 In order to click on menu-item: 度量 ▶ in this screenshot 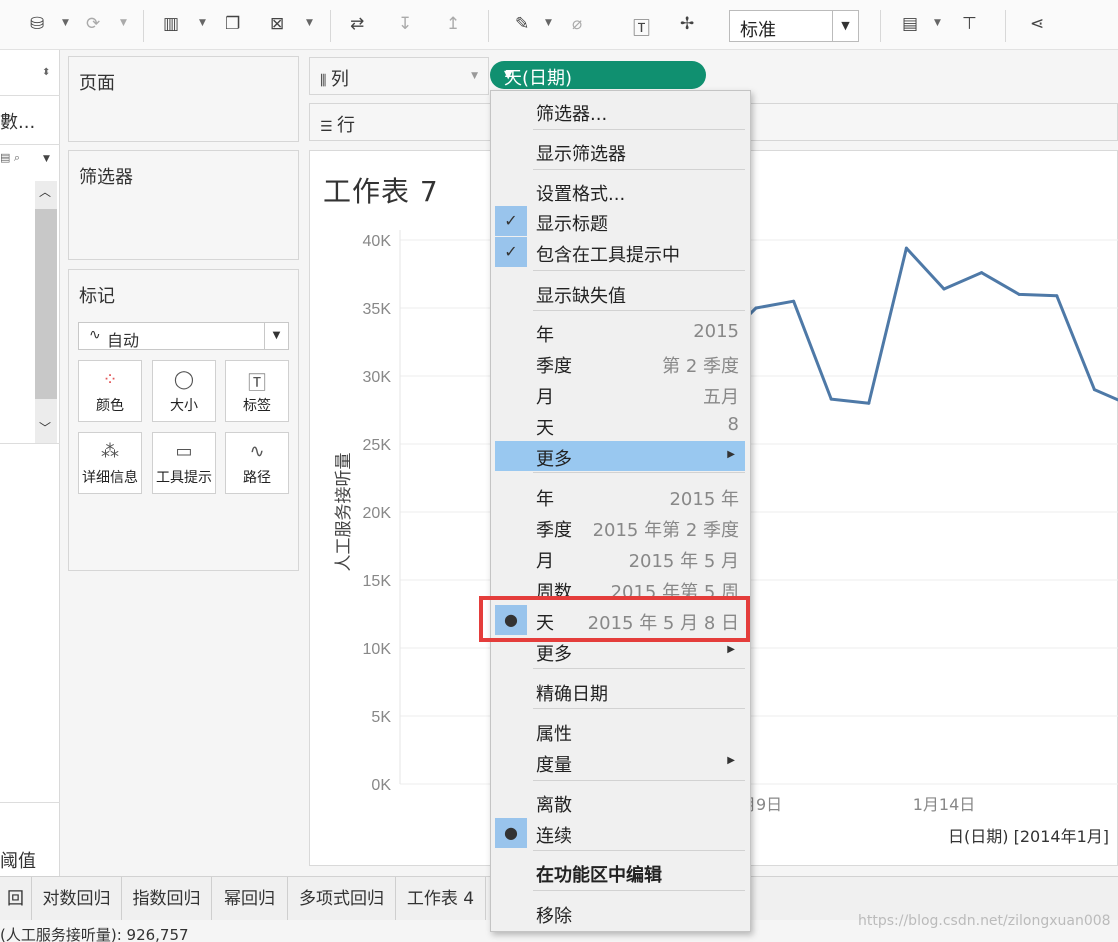, I will do `click(620, 762)`.